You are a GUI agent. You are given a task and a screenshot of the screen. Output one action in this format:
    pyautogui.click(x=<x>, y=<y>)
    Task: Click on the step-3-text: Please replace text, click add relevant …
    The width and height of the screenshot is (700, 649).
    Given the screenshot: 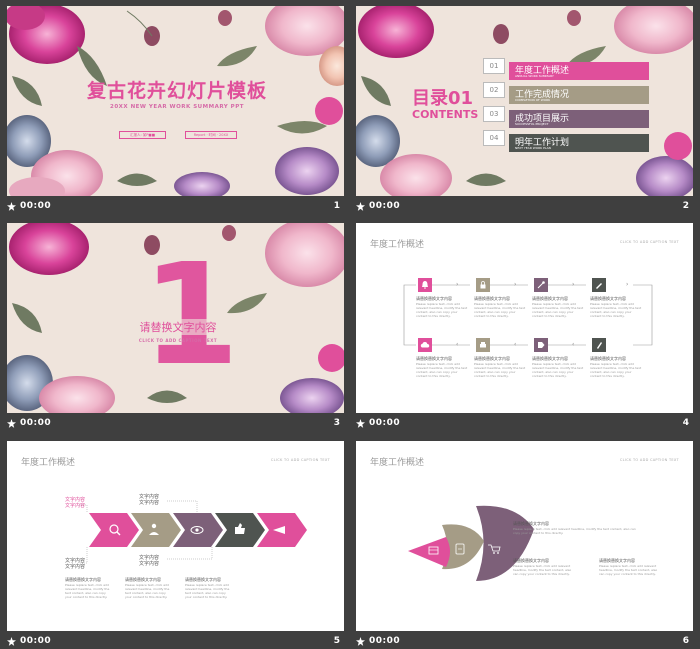 What is the action you would take?
    pyautogui.click(x=558, y=310)
    